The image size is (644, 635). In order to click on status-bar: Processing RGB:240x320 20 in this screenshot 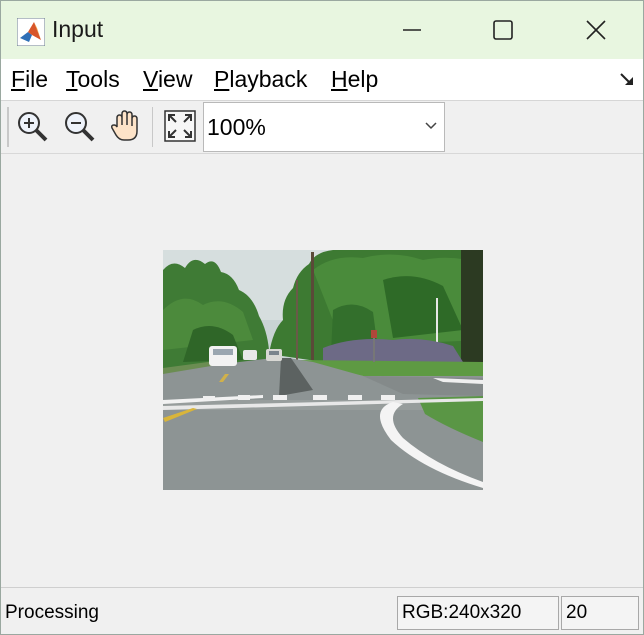, I will do `click(322, 610)`.